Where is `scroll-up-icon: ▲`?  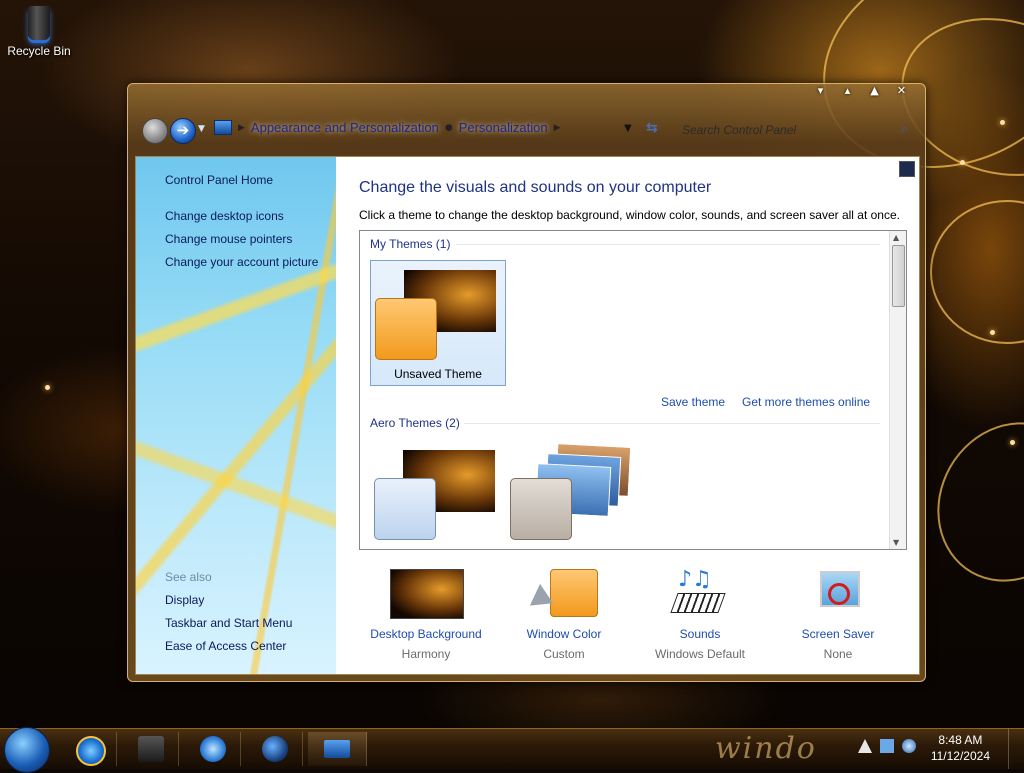 scroll-up-icon: ▲ is located at coordinates (896, 237).